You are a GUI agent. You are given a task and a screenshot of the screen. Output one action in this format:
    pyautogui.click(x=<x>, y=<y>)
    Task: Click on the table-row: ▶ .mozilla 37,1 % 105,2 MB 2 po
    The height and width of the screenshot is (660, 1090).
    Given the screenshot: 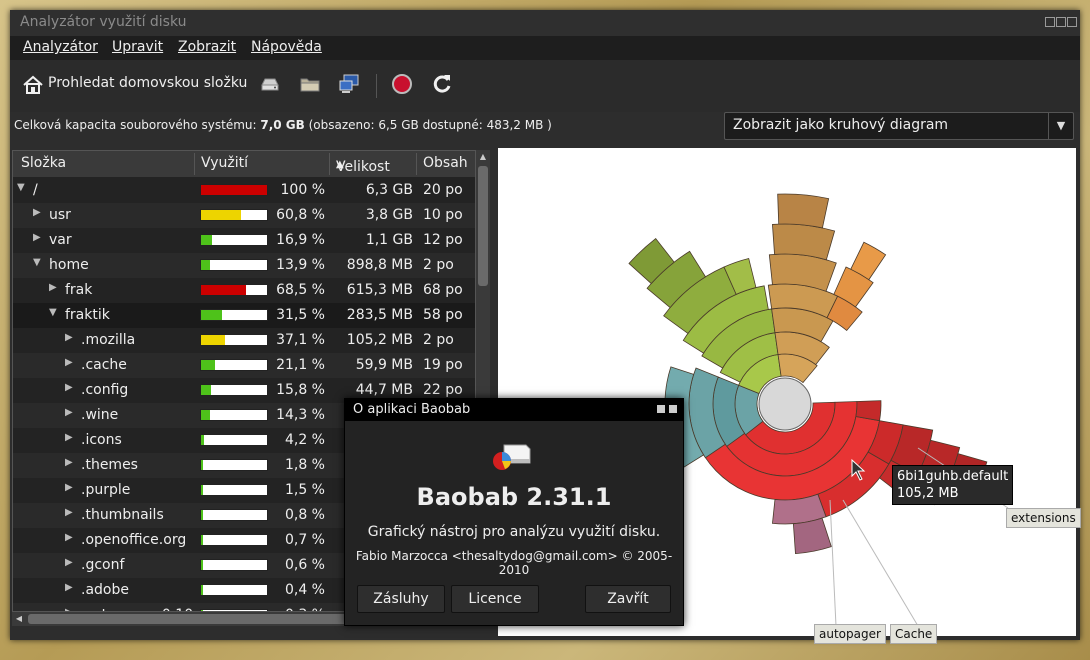 What is the action you would take?
    pyautogui.click(x=244, y=340)
    